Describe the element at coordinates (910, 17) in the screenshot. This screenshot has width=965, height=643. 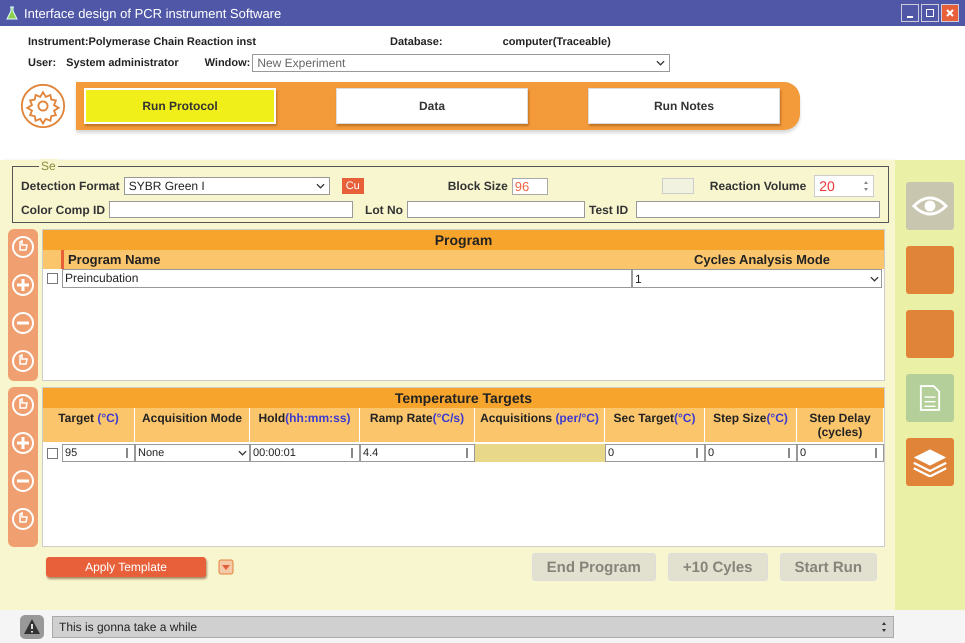
I see `minimize-icon` at that location.